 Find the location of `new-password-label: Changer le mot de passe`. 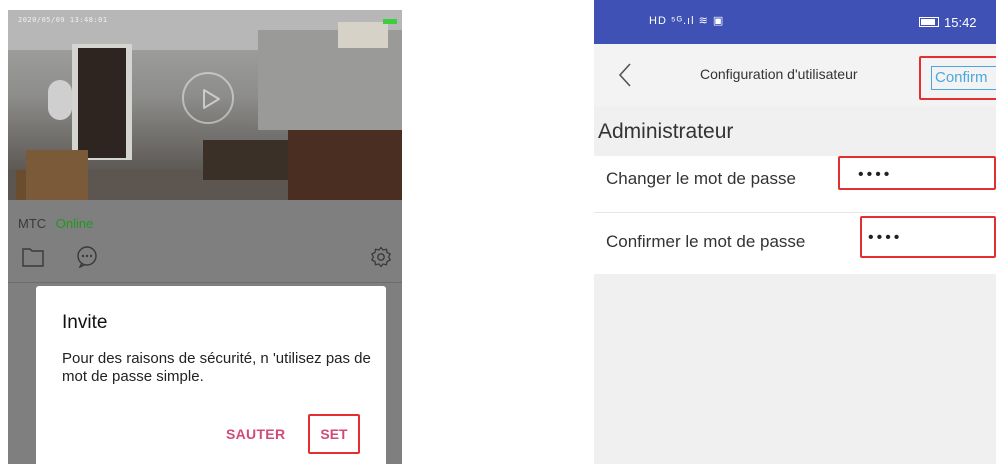

new-password-label: Changer le mot de passe is located at coordinates (701, 178).